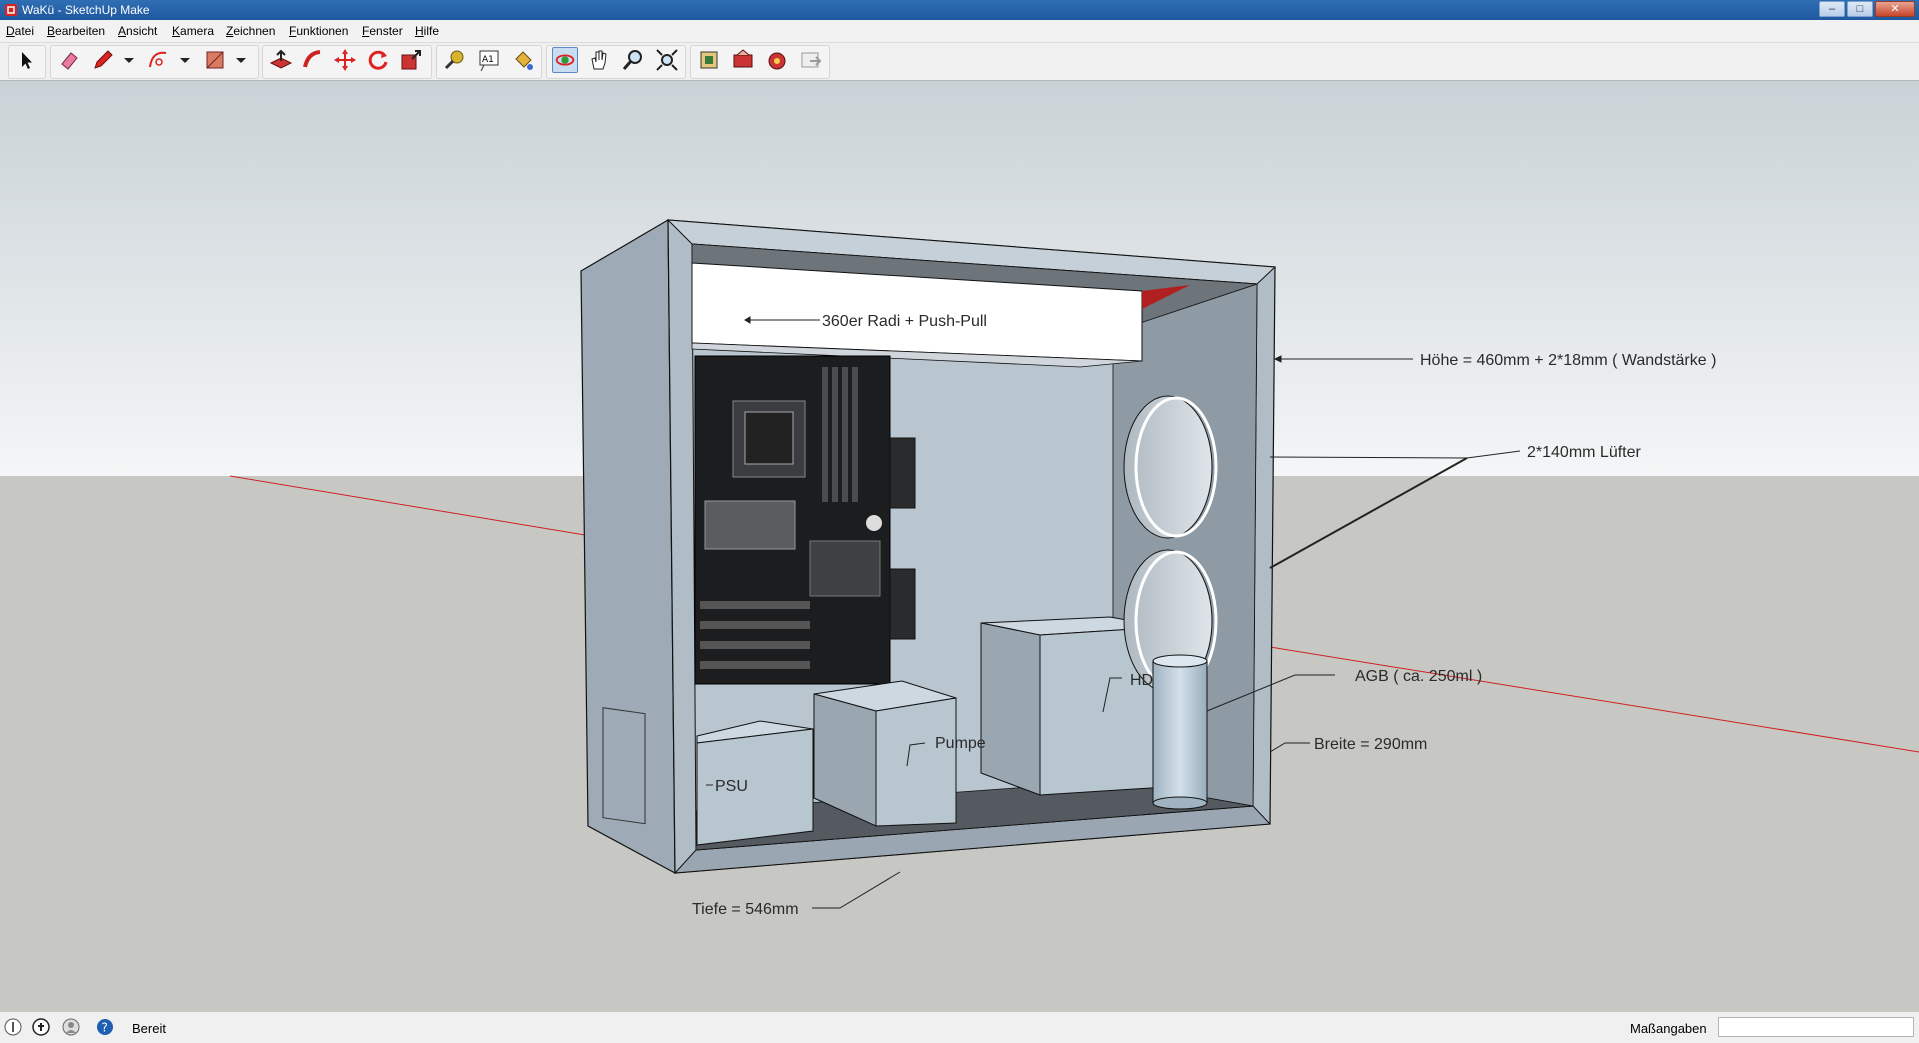 This screenshot has width=1919, height=1043. I want to click on help-icon: ?, so click(105, 1027).